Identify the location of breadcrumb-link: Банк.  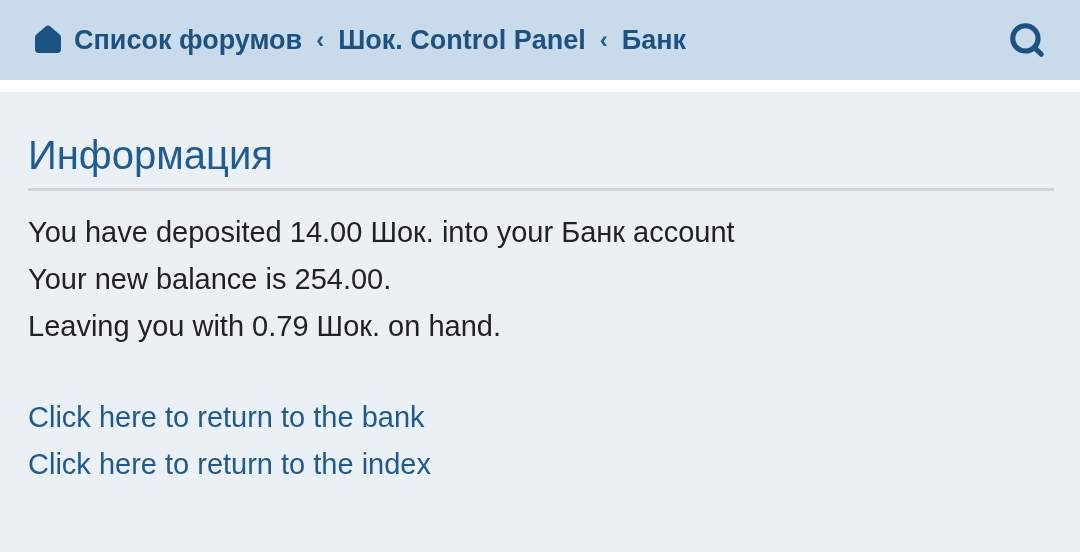
(654, 40).